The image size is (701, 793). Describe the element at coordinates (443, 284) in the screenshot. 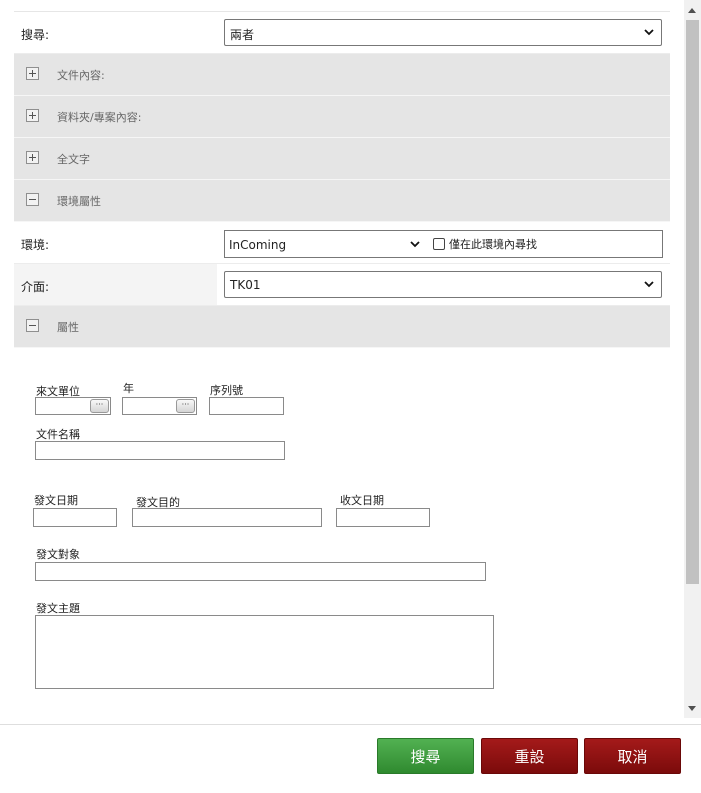

I see `interface-select: TK01` at that location.